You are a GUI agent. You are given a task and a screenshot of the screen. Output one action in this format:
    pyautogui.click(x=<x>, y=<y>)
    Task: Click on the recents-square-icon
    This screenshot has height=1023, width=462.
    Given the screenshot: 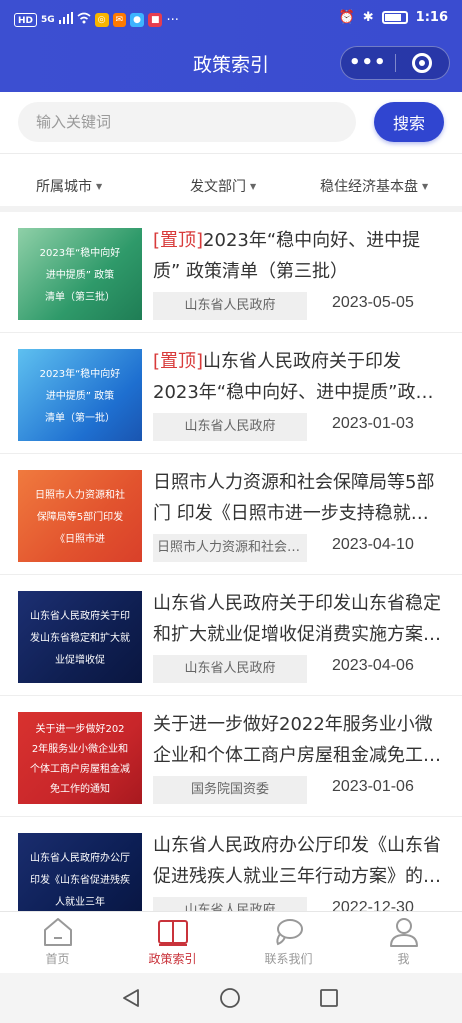 What is the action you would take?
    pyautogui.click(x=329, y=998)
    